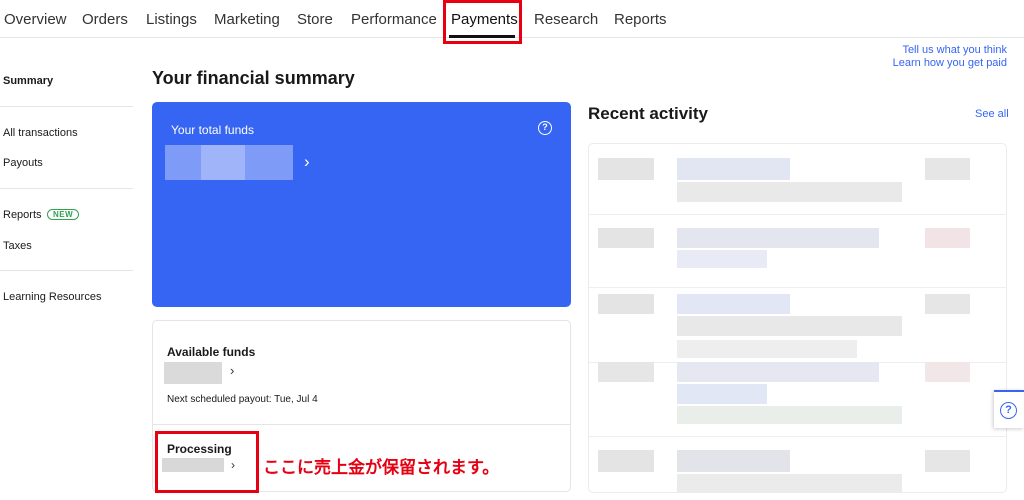 Image resolution: width=1024 pixels, height=500 pixels. Describe the element at coordinates (394, 19) in the screenshot. I see `tab-performance: Performance` at that location.